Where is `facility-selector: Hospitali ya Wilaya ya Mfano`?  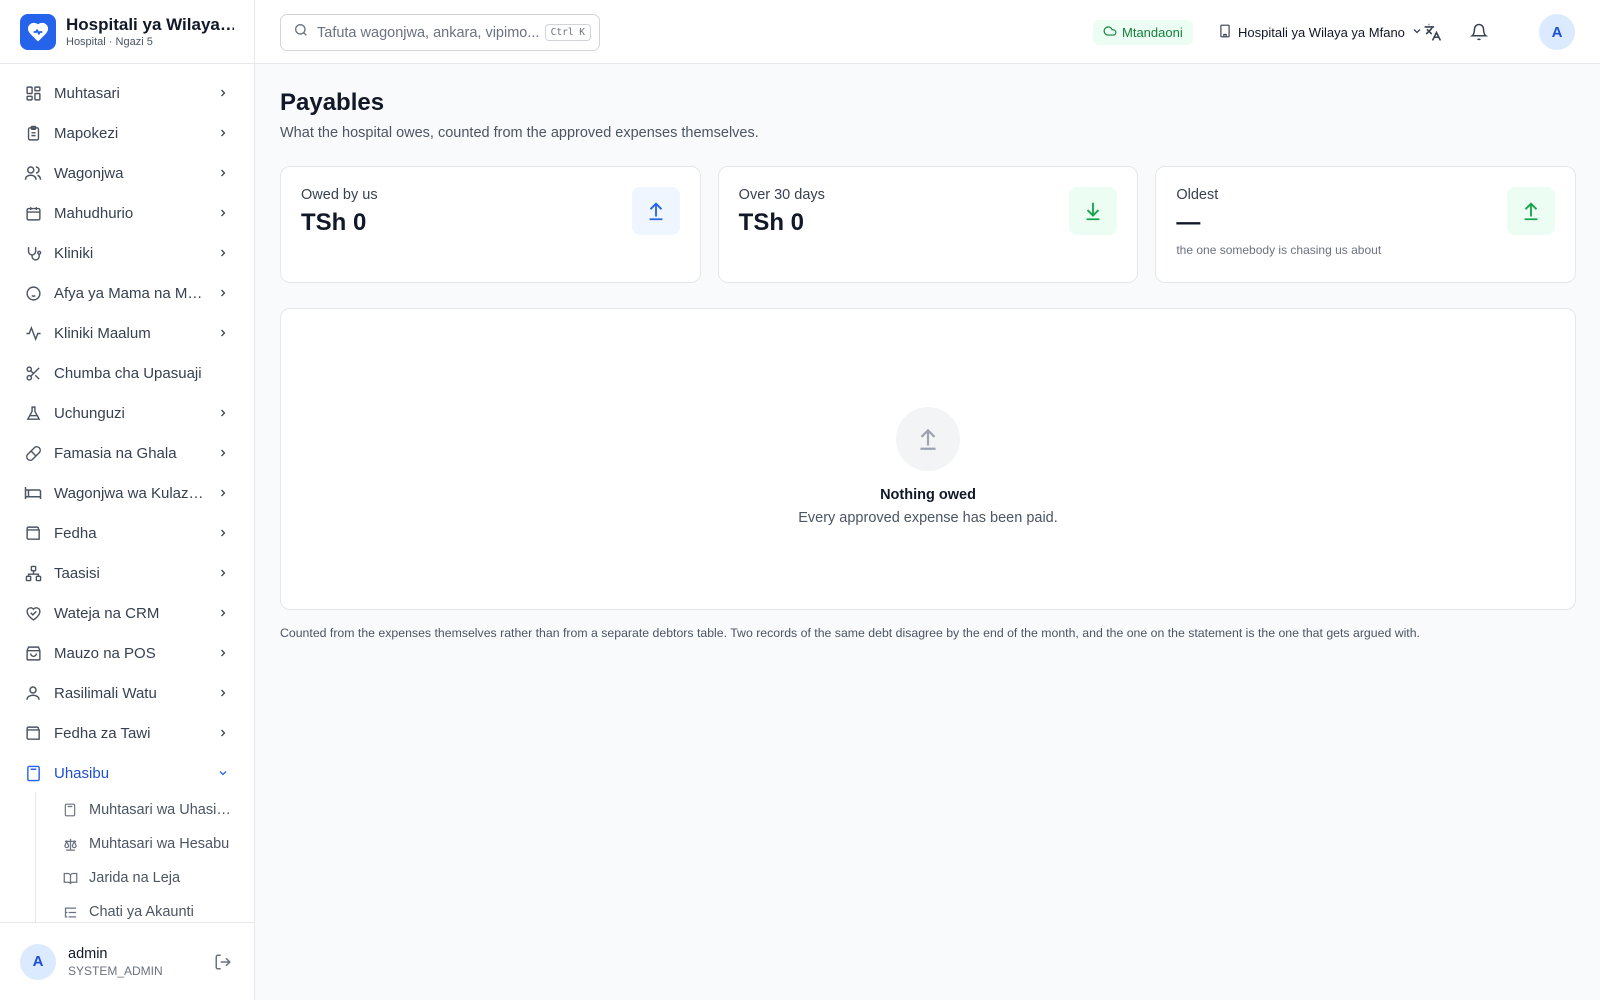 facility-selector: Hospitali ya Wilaya ya Mfano is located at coordinates (1320, 32).